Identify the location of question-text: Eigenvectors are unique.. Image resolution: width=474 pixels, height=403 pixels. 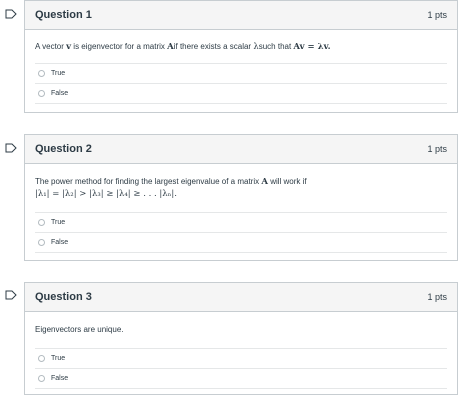
(79, 329).